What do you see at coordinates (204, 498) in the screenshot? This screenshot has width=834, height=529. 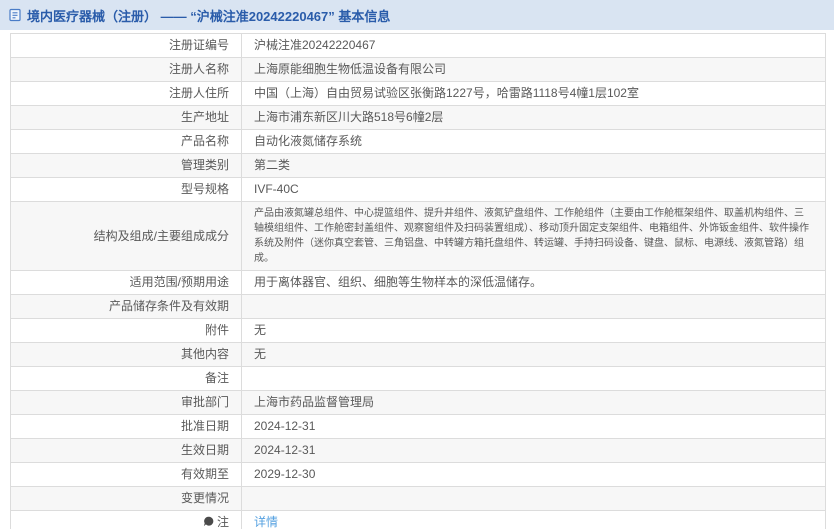 I see `row-label: 变更情况` at bounding box center [204, 498].